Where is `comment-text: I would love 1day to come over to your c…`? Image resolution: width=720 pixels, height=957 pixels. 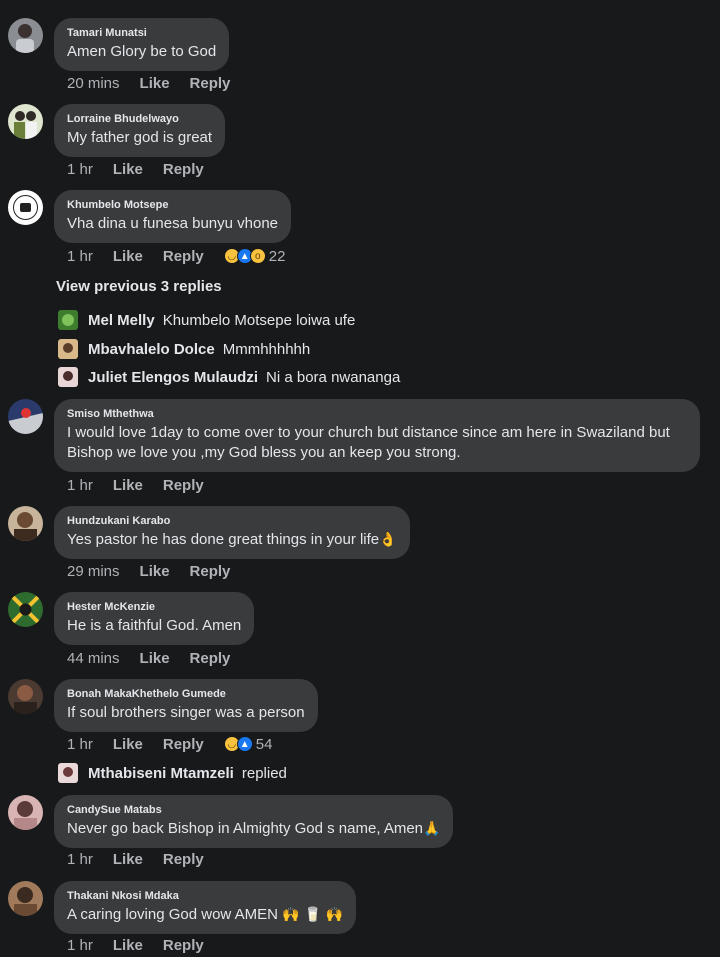 comment-text: I would love 1day to come over to your c… is located at coordinates (368, 442).